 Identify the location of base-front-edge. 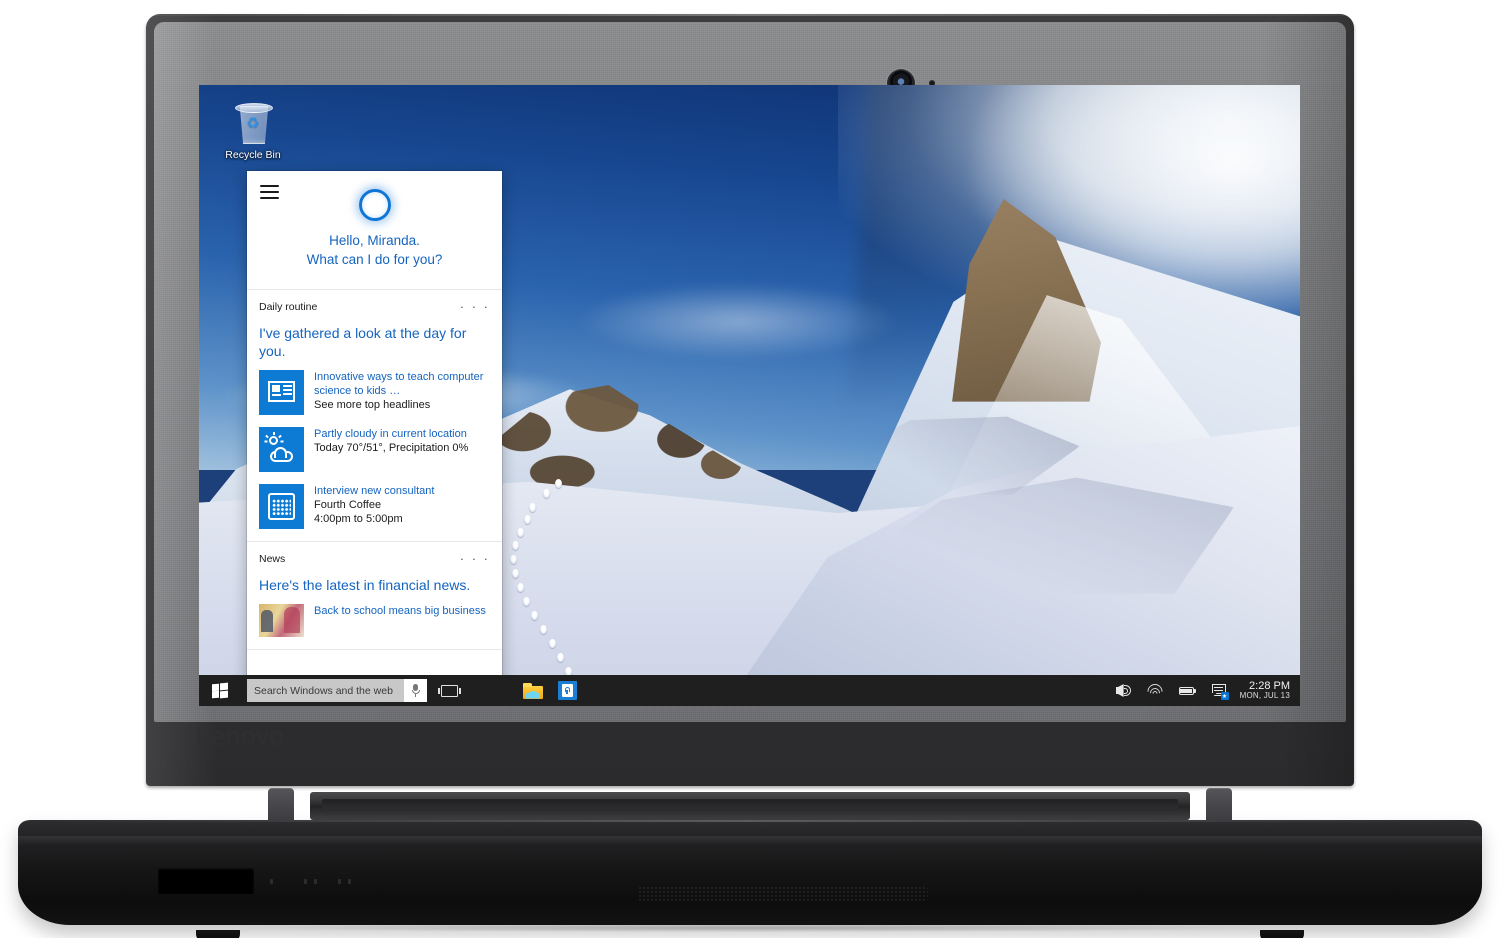
(750, 841).